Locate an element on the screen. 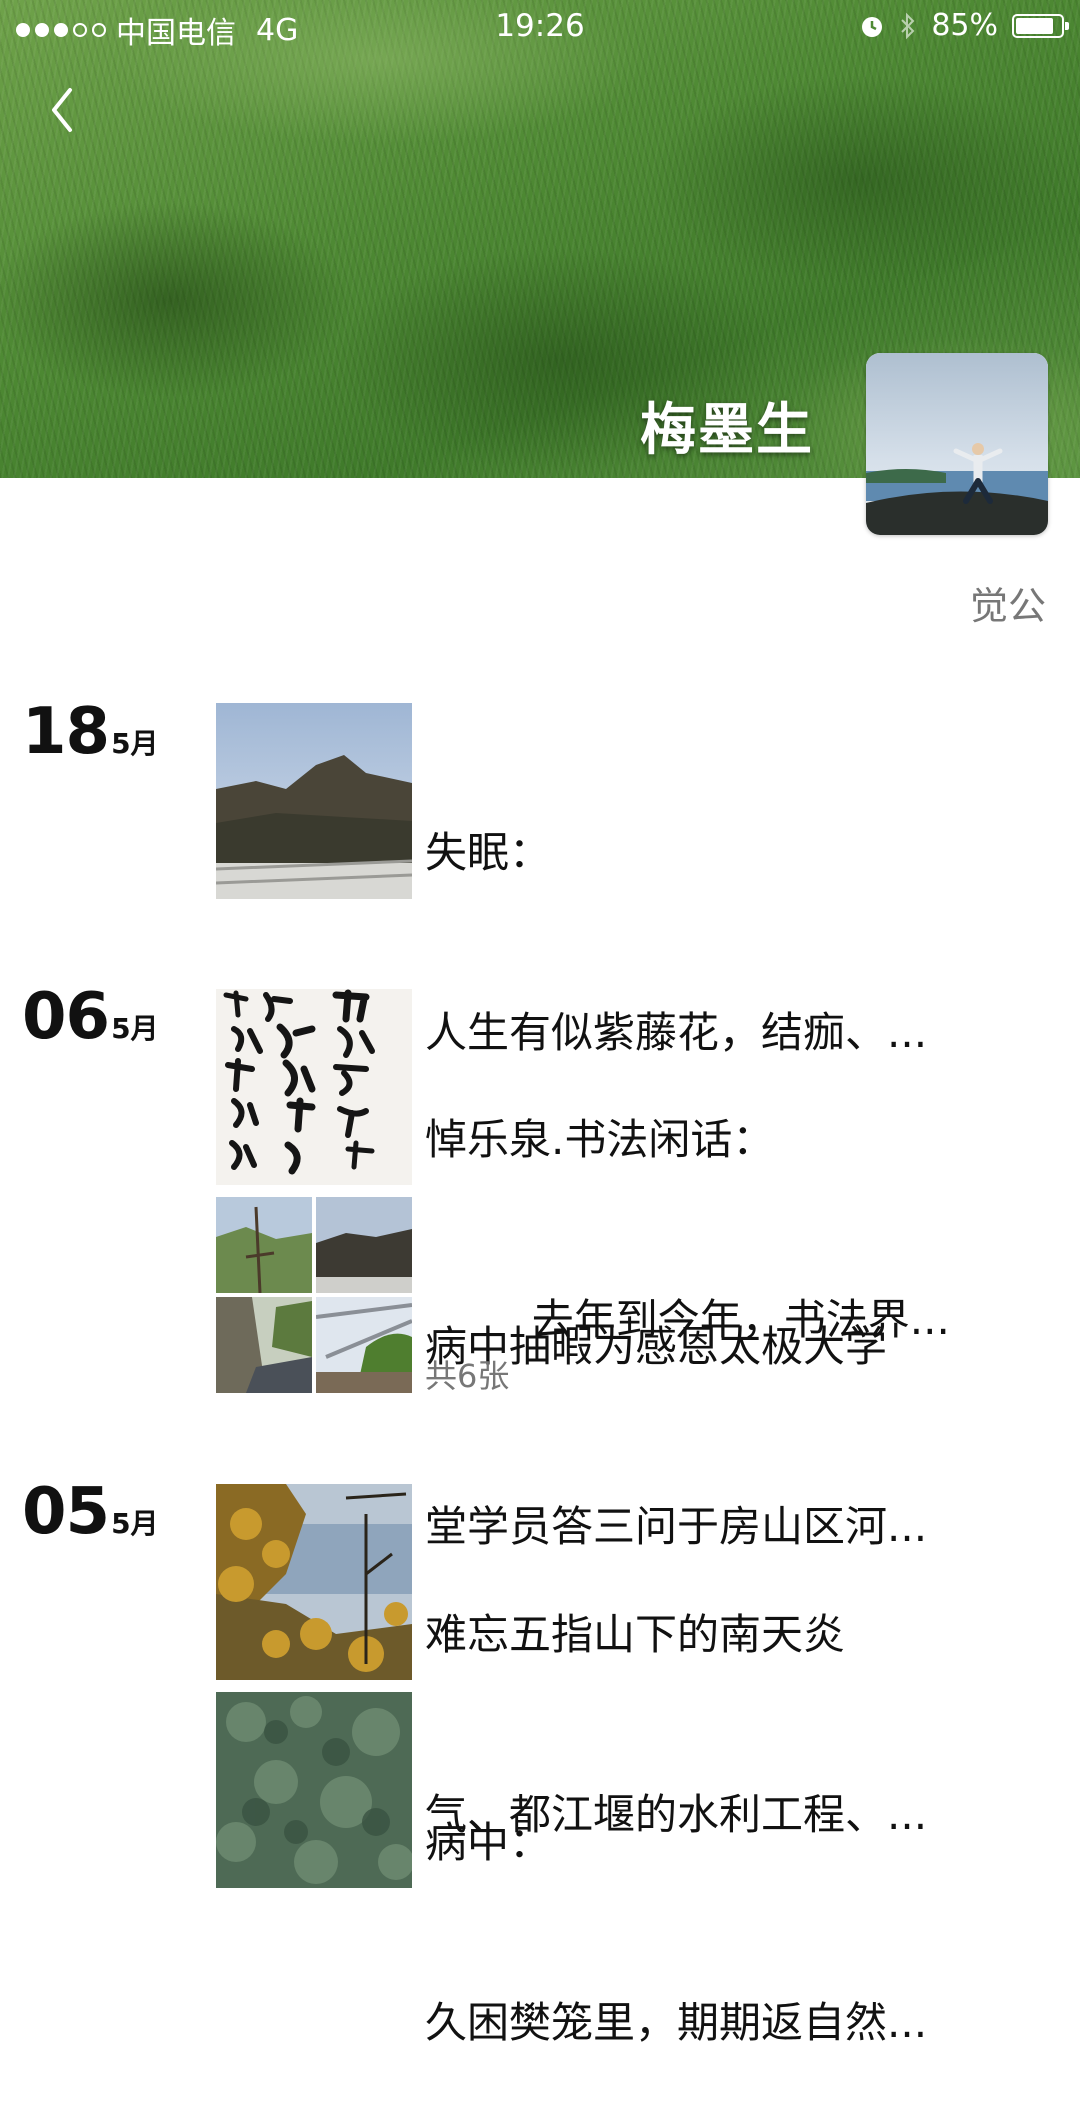 The height and width of the screenshot is (2113, 1080). signature-text: 觉公 is located at coordinates (1007, 606).